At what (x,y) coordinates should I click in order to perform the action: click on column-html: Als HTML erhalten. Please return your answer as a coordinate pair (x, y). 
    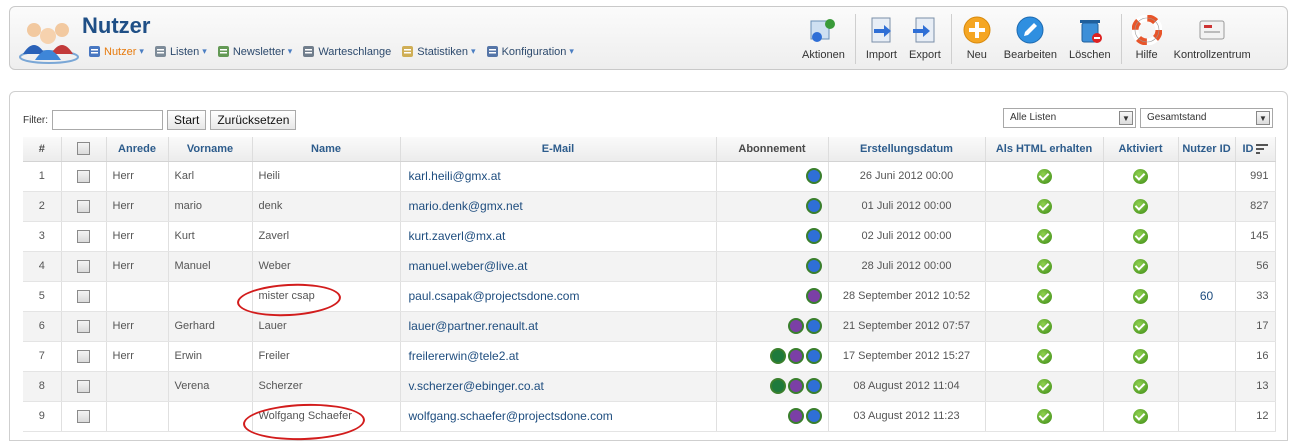
    Looking at the image, I should click on (1044, 149).